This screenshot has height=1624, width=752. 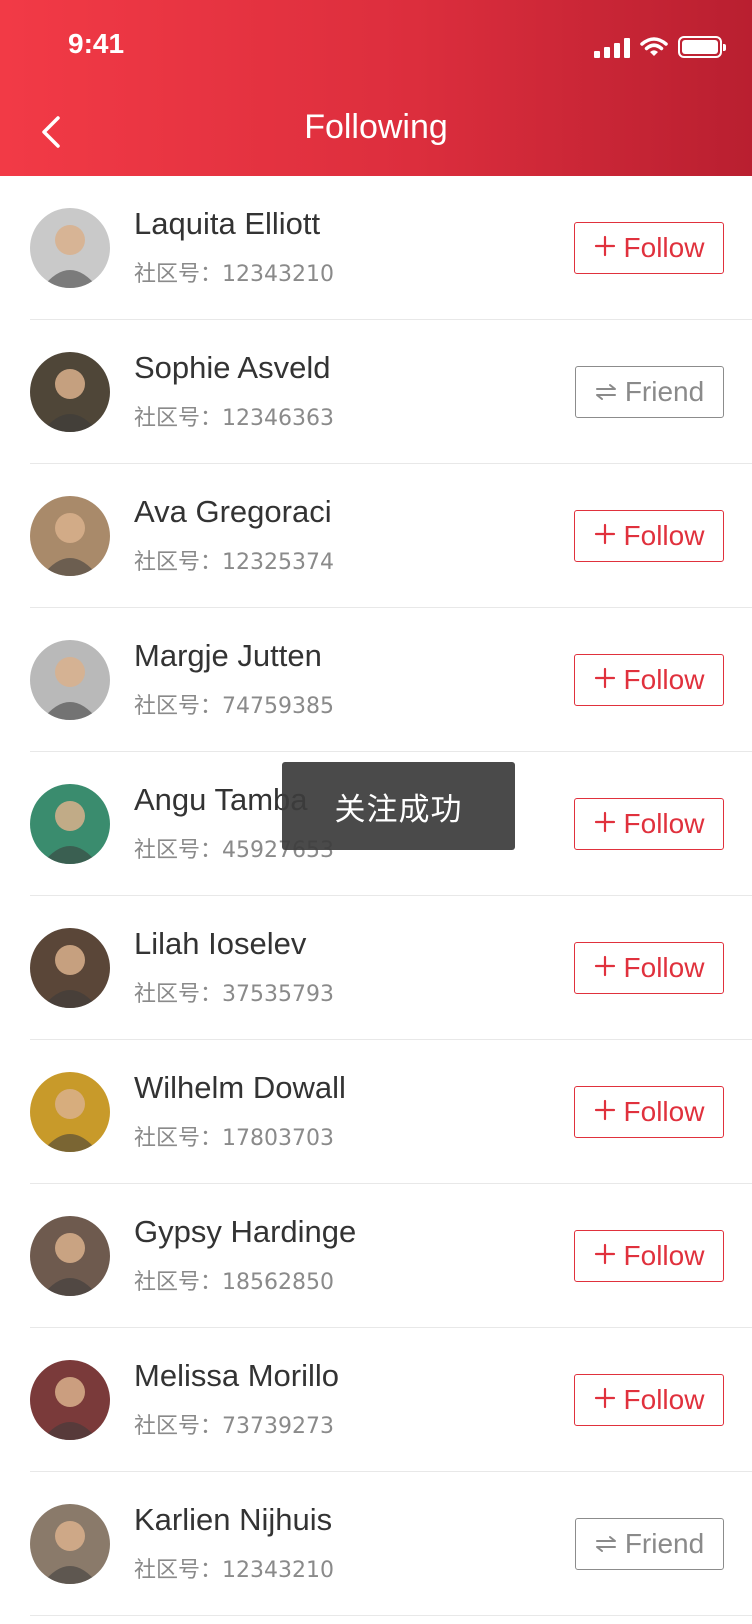 I want to click on community-id: 社区号：73739273, so click(x=234, y=1426).